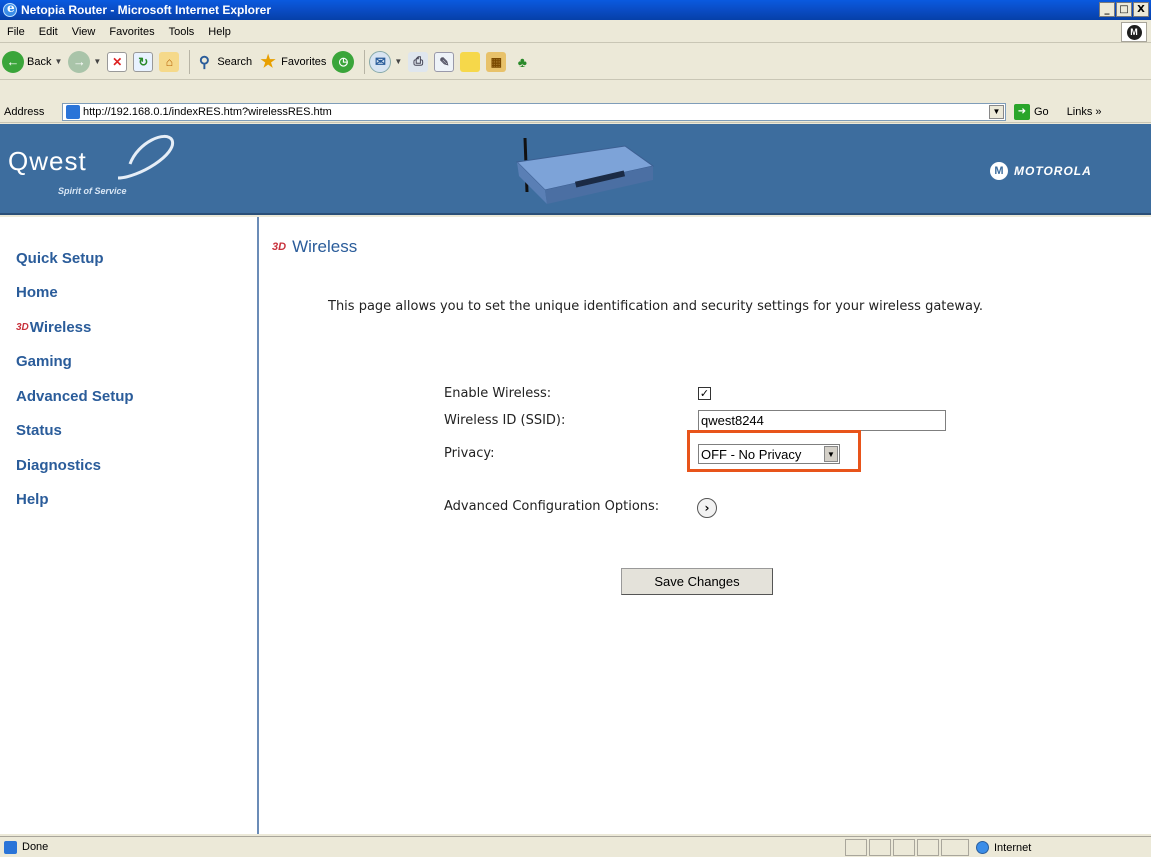  Describe the element at coordinates (128, 362) in the screenshot. I see `sidebar-item-gaming: Gaming` at that location.